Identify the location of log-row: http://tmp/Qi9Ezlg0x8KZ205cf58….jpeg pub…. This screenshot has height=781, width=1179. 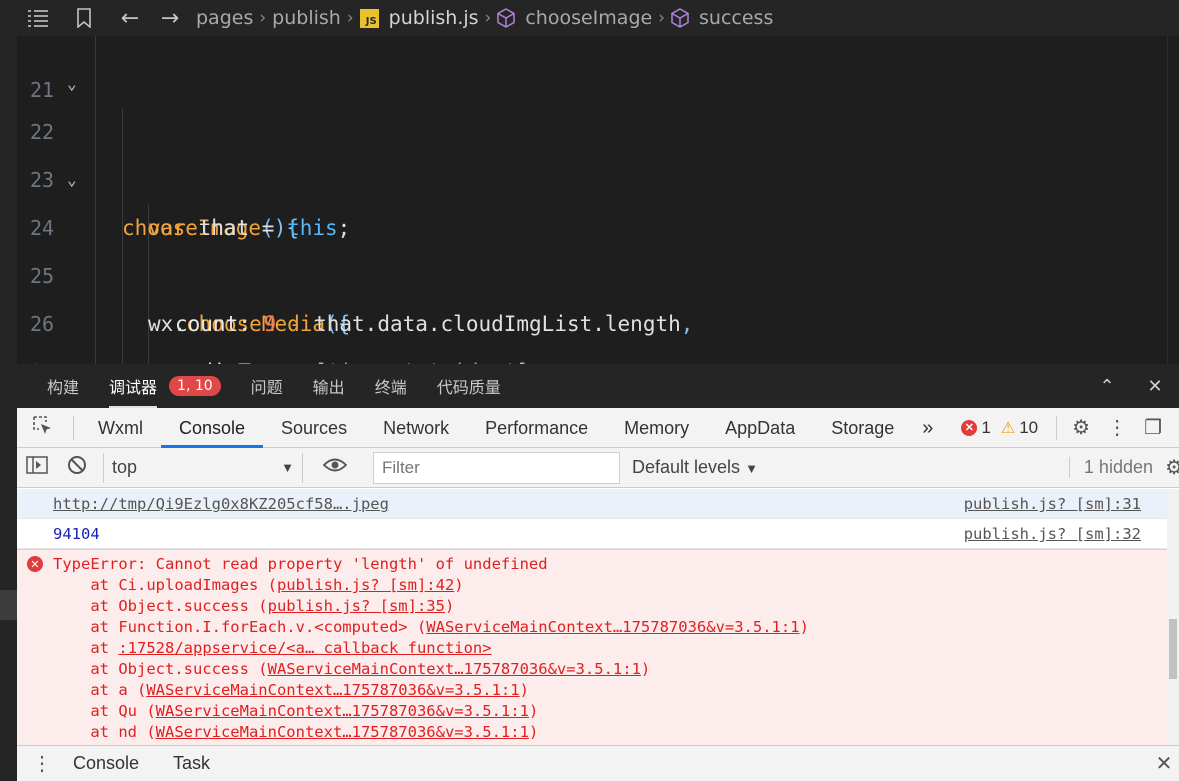
(592, 504).